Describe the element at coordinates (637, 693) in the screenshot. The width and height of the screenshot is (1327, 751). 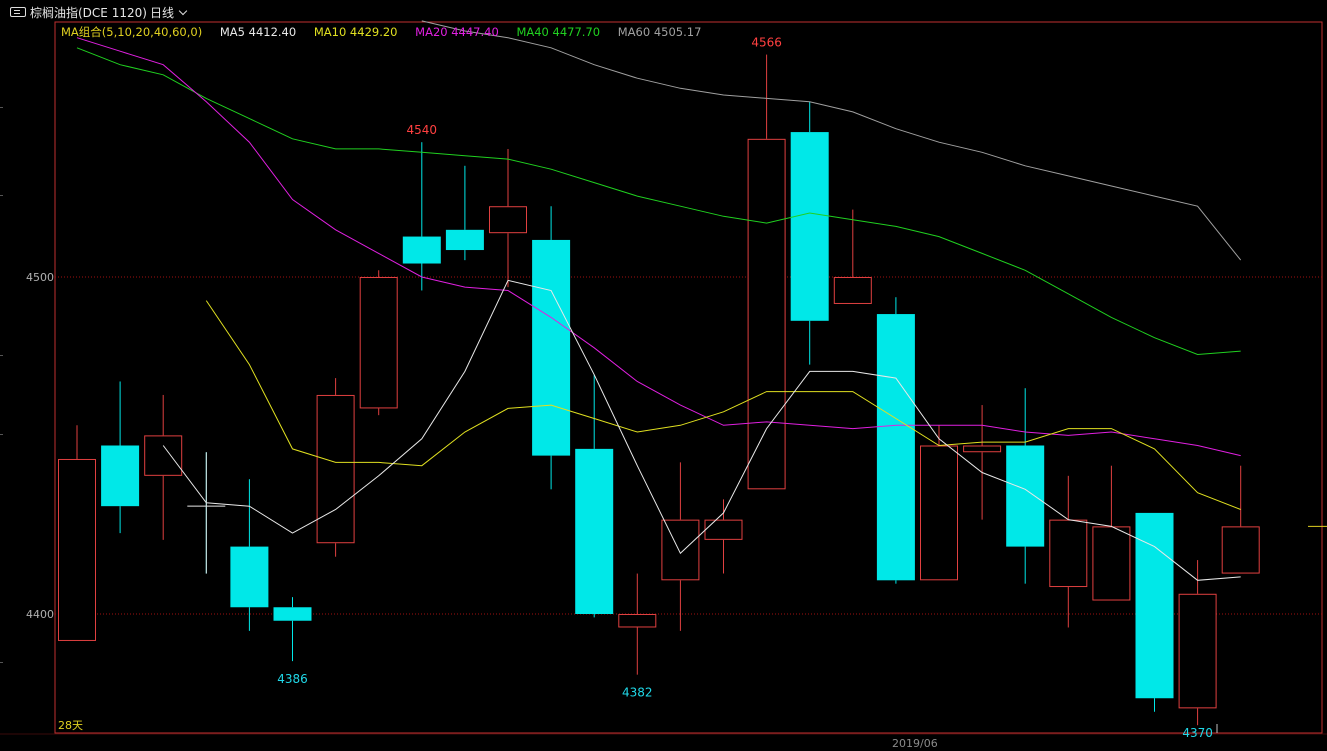
I see `low-price-label: 4382` at that location.